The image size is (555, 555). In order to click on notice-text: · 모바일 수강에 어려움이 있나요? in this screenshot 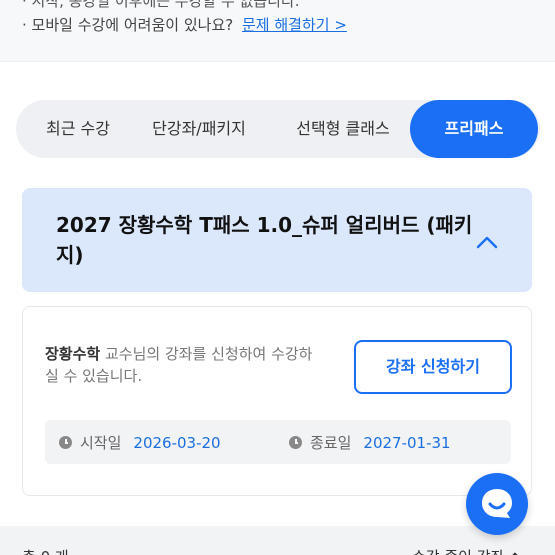, I will do `click(128, 25)`.